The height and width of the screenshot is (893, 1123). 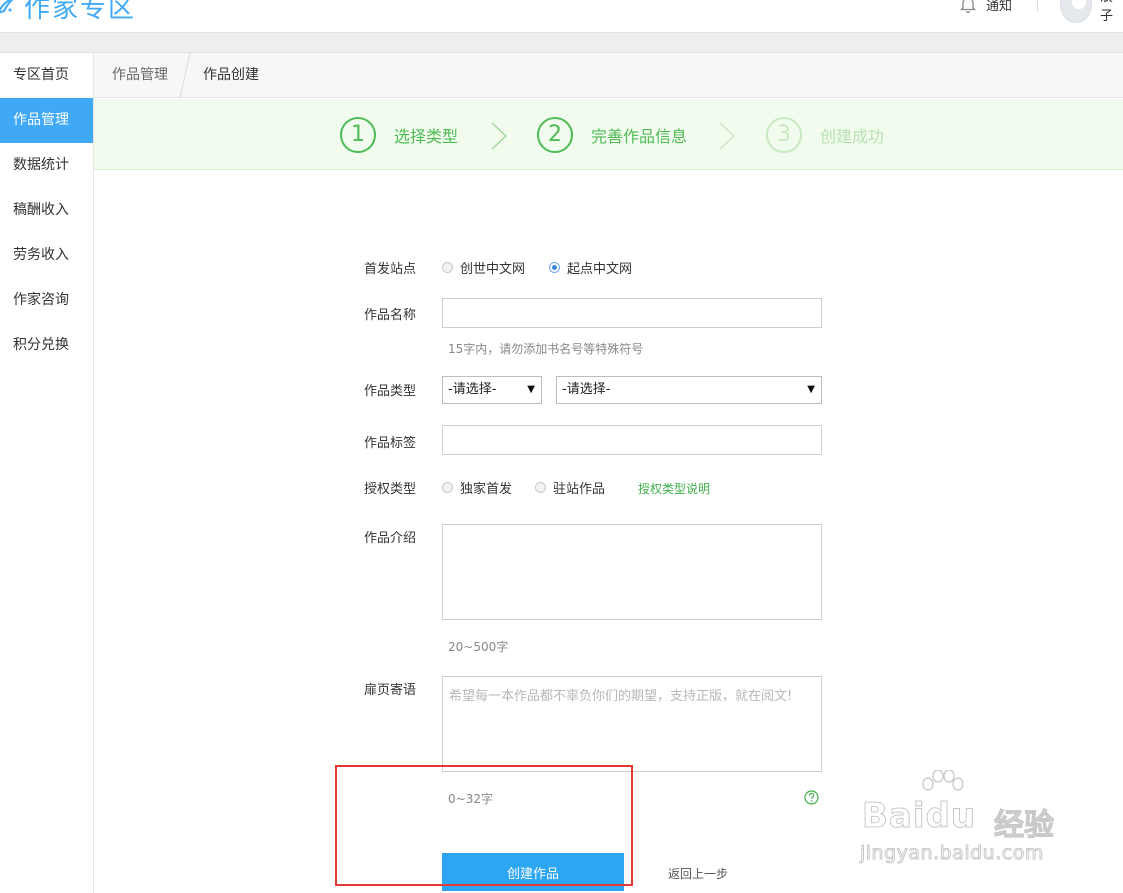 I want to click on intro-hint: 20~500字, so click(x=478, y=647).